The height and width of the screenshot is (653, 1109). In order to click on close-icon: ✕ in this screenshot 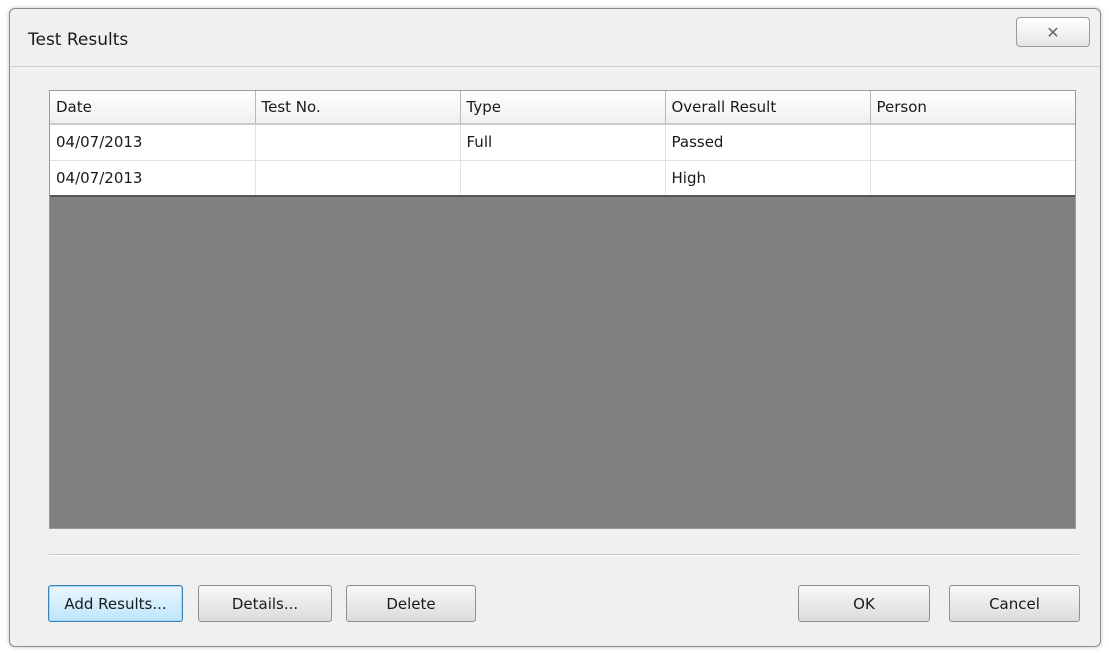, I will do `click(1053, 32)`.